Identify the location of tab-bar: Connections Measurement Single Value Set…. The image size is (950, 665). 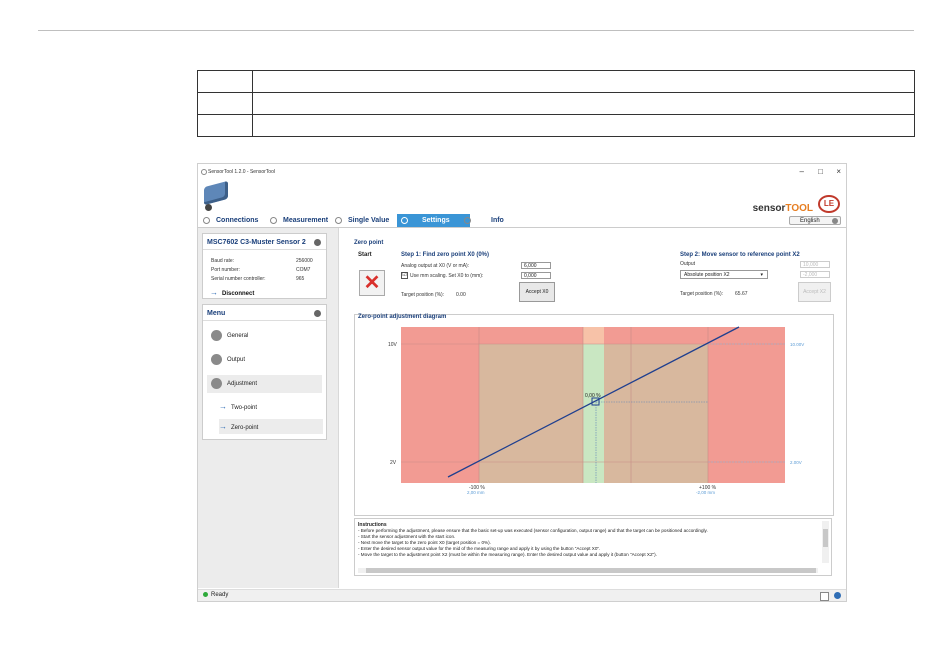
(522, 221).